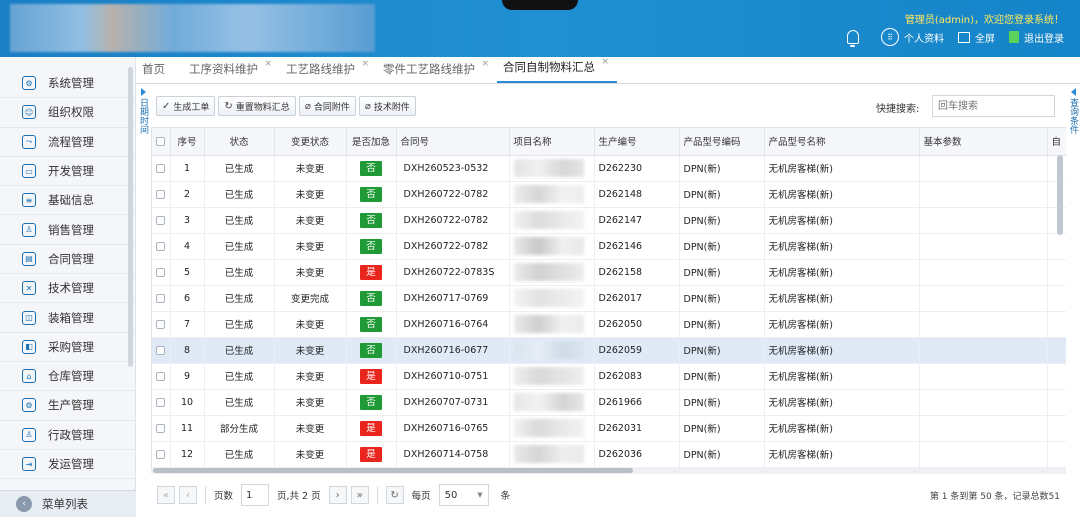 Image resolution: width=1080 pixels, height=517 pixels. I want to click on sidebar-item-production: ⚙ 生产管理, so click(67, 406).